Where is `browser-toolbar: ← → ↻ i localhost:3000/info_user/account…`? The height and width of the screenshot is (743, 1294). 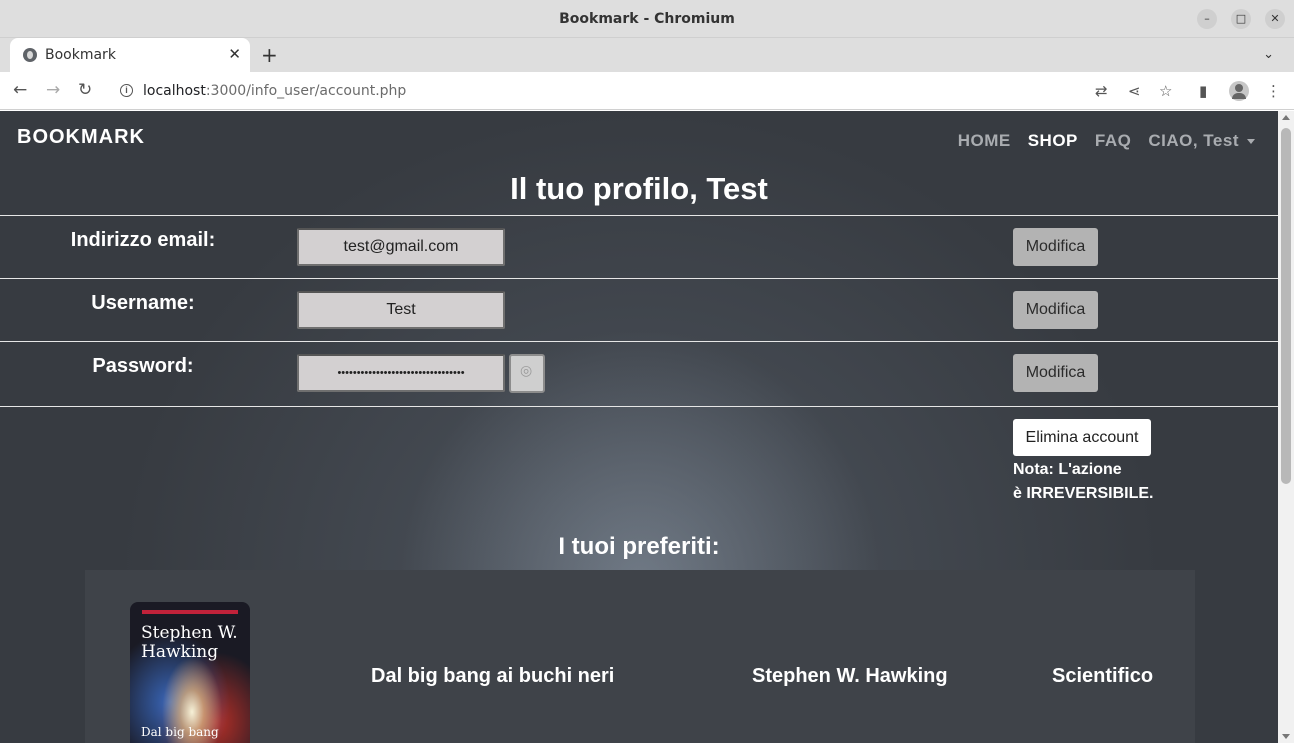 browser-toolbar: ← → ↻ i localhost:3000/info_user/account… is located at coordinates (647, 91).